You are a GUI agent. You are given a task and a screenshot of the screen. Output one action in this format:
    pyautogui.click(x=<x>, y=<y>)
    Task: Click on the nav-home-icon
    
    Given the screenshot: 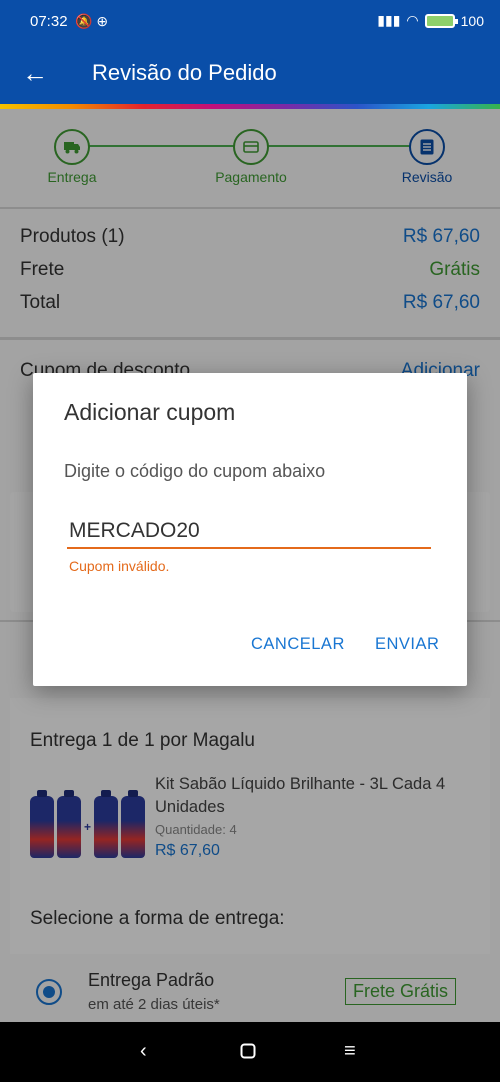 What is the action you would take?
    pyautogui.click(x=248, y=1053)
    